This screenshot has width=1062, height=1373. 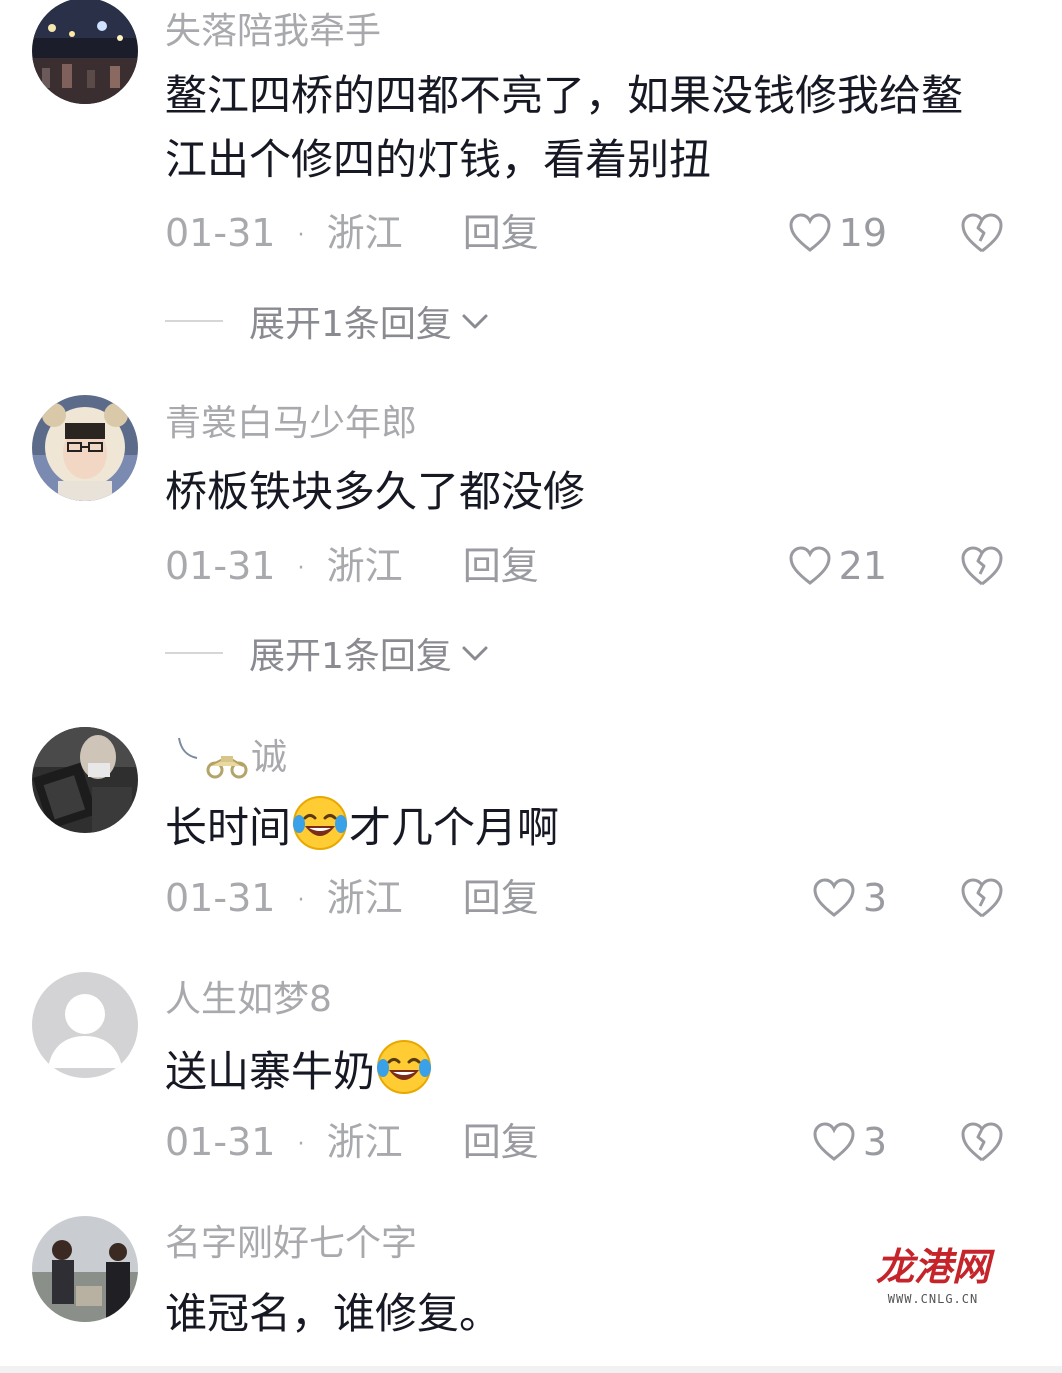 What do you see at coordinates (291, 424) in the screenshot?
I see `username: 青裳白马少年郎` at bounding box center [291, 424].